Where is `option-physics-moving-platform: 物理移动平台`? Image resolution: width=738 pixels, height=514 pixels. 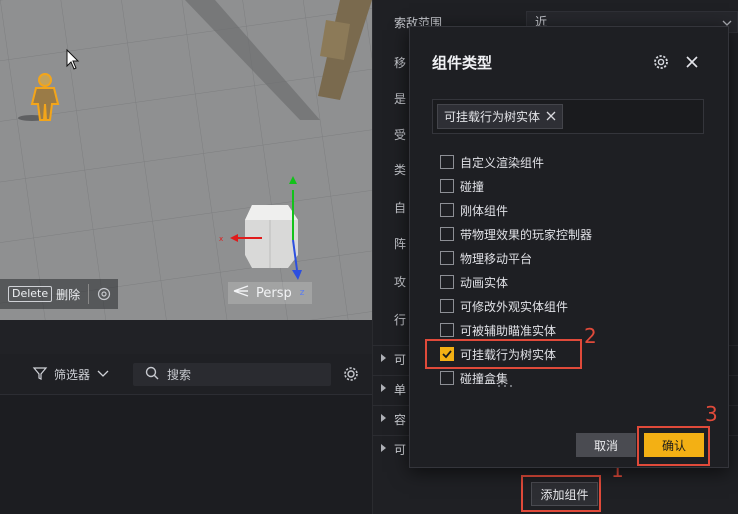 option-physics-moving-platform: 物理移动平台 is located at coordinates (486, 258).